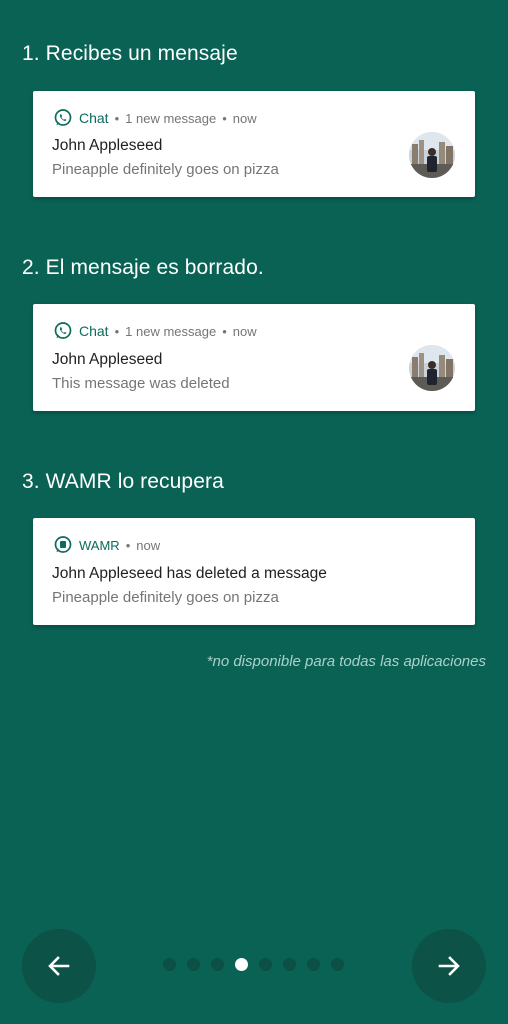 Image resolution: width=508 pixels, height=1024 pixels. Describe the element at coordinates (99, 545) in the screenshot. I see `app-name: WAMR` at that location.